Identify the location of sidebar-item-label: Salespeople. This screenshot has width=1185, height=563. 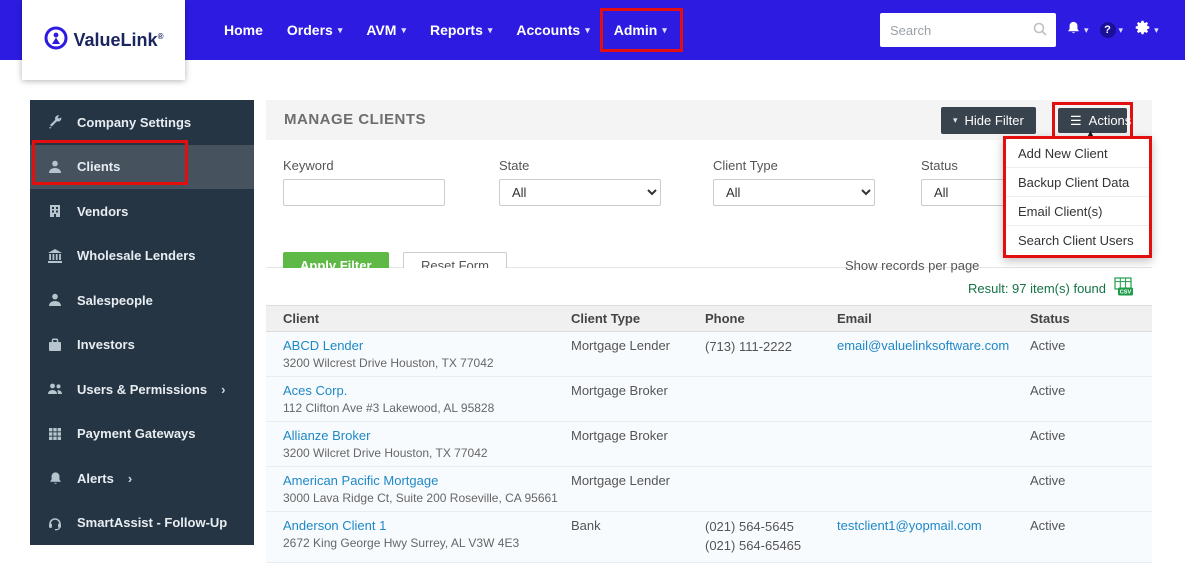
(115, 300).